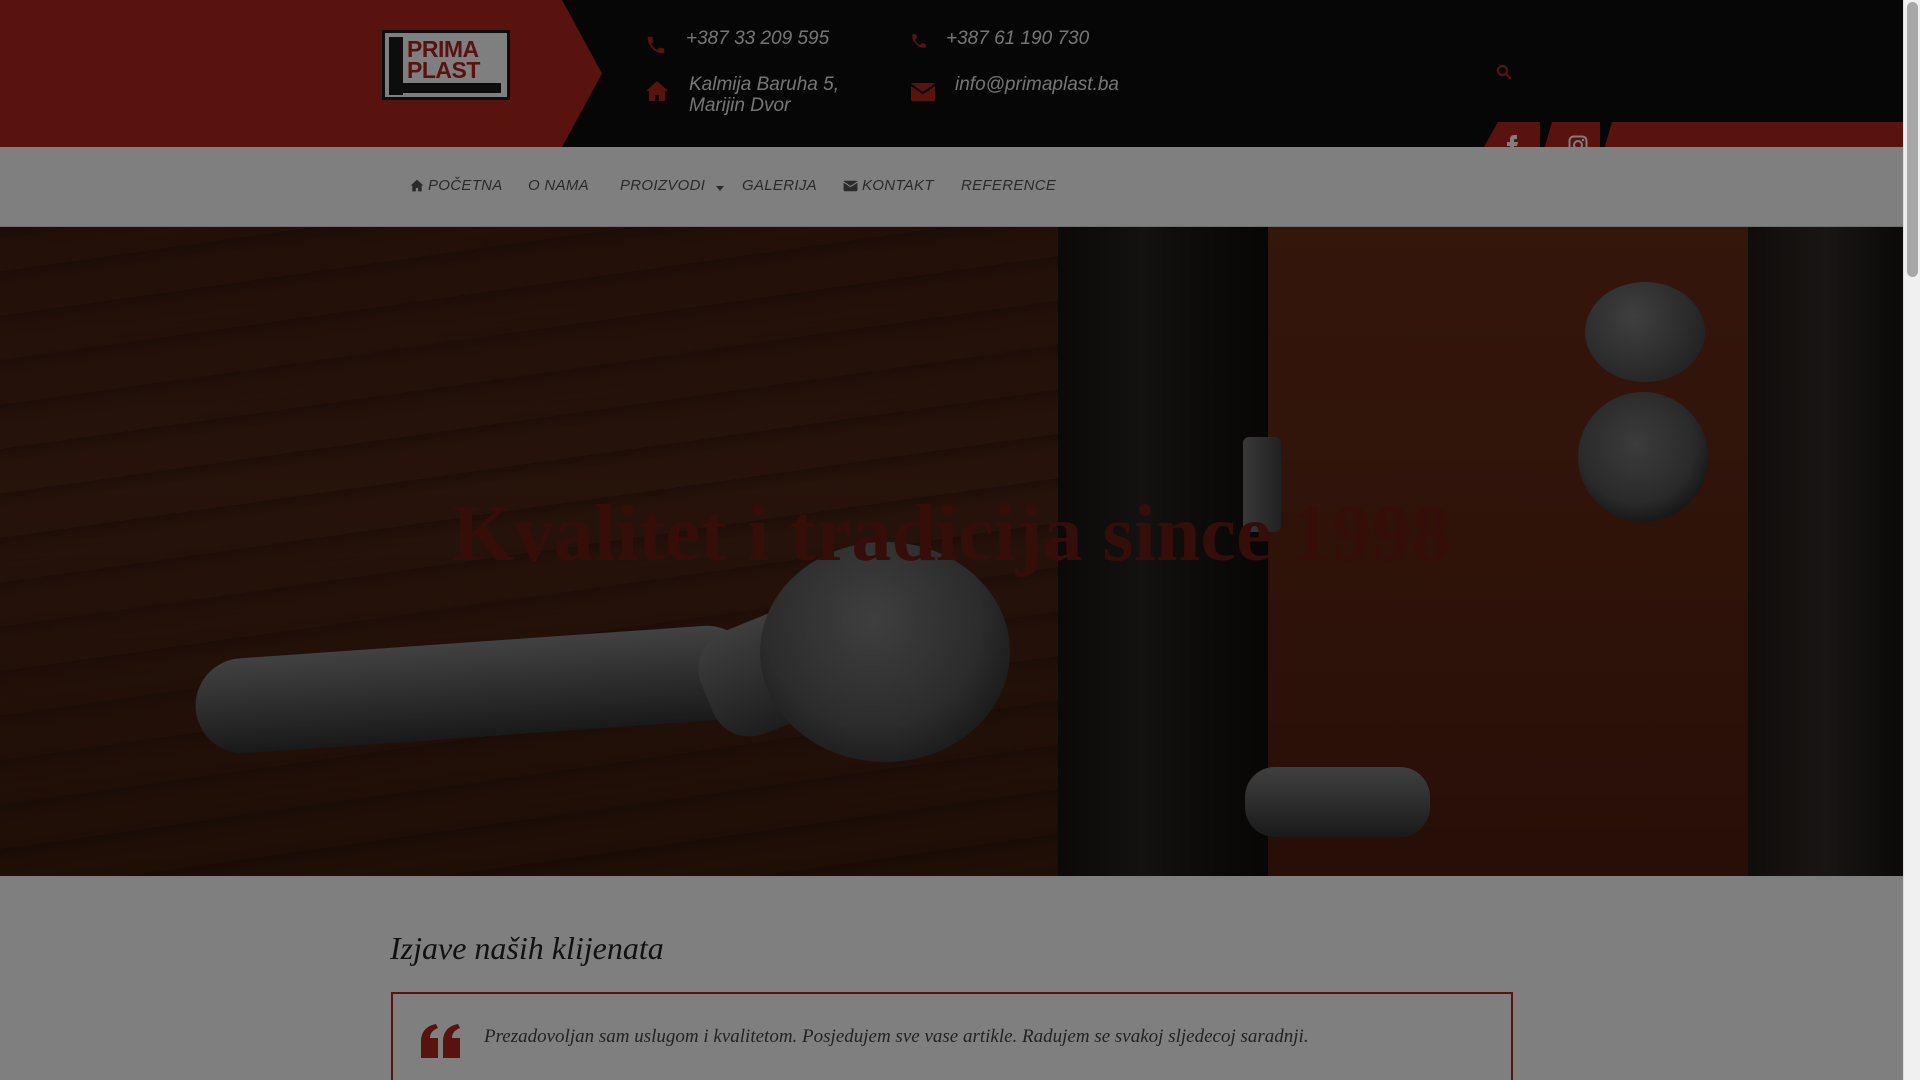 Image resolution: width=1920 pixels, height=1080 pixels. I want to click on logo-frame-bottom, so click(445, 88).